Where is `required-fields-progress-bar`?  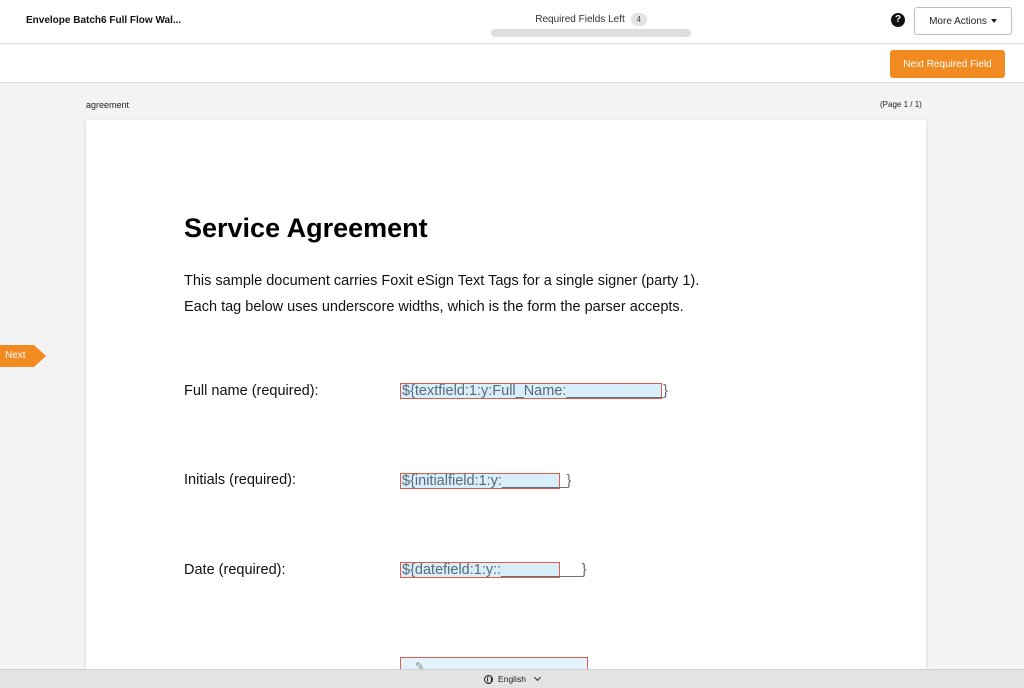
required-fields-progress-bar is located at coordinates (591, 33).